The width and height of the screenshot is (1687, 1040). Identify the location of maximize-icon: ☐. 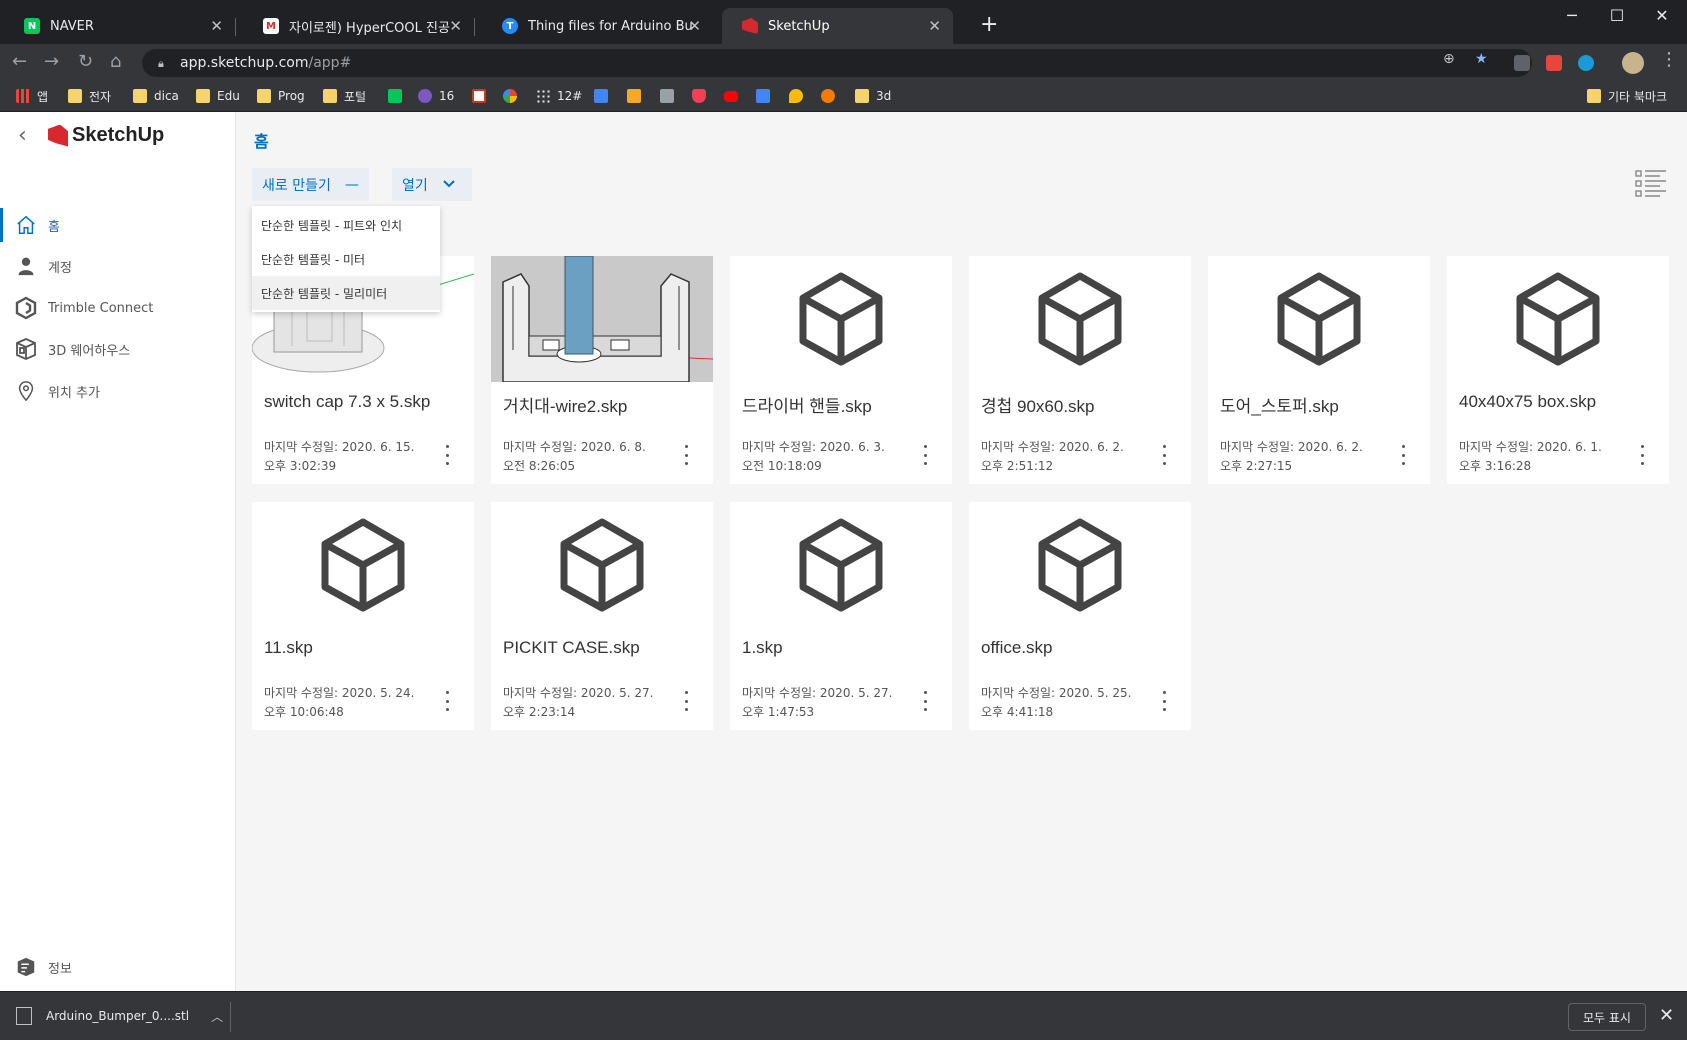
(1617, 15).